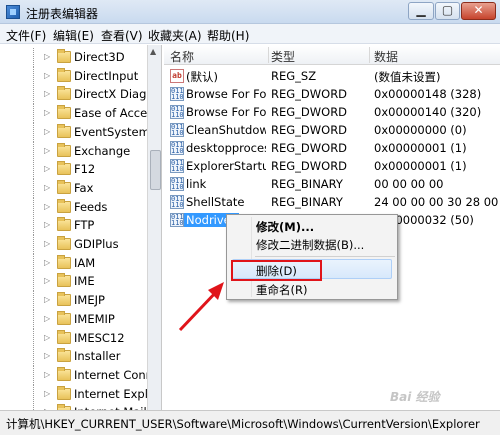 This screenshot has width=500, height=435. Describe the element at coordinates (332, 76) in the screenshot. I see `list-row: ab (默认) REG_SZ (数值未设置)` at that location.